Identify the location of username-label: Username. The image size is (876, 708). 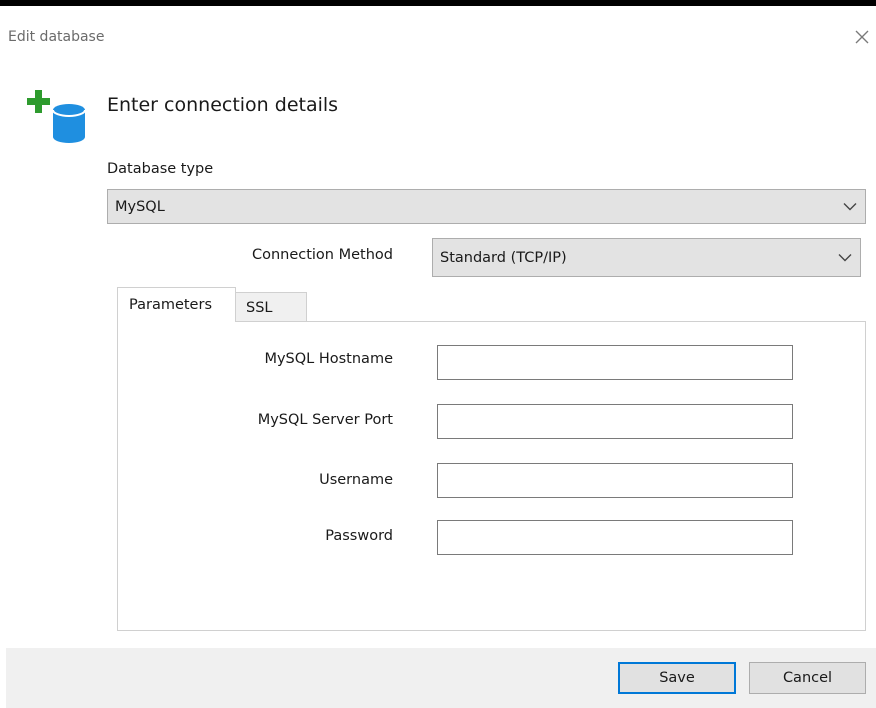
(356, 480).